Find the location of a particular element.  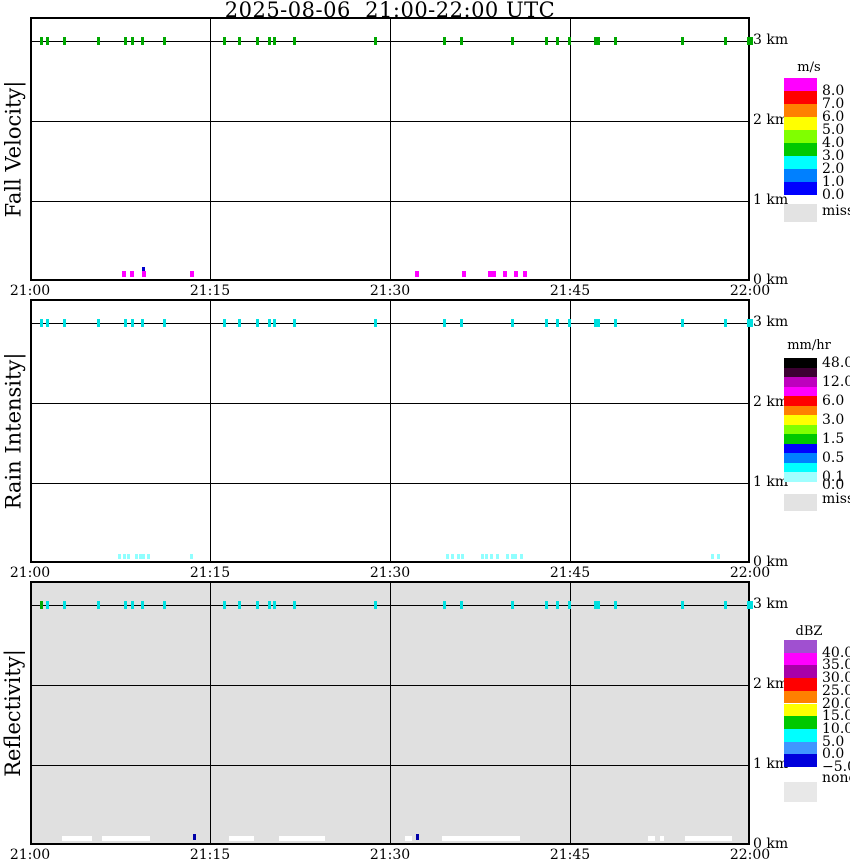

y-axis-label-rain-intensity: Rain Intensity| is located at coordinates (13, 431).